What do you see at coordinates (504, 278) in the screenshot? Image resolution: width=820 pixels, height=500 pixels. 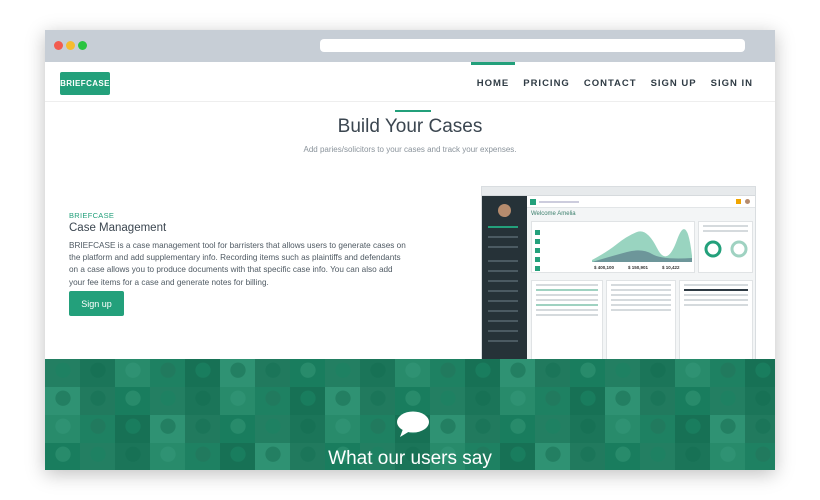 I see `screenshot-sidebar` at bounding box center [504, 278].